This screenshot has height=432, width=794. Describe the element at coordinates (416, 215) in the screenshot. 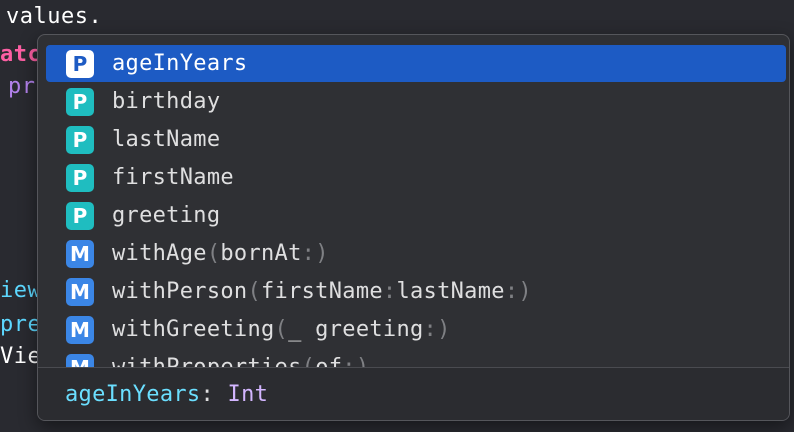

I see `completion-item-greeting: P greeting` at that location.